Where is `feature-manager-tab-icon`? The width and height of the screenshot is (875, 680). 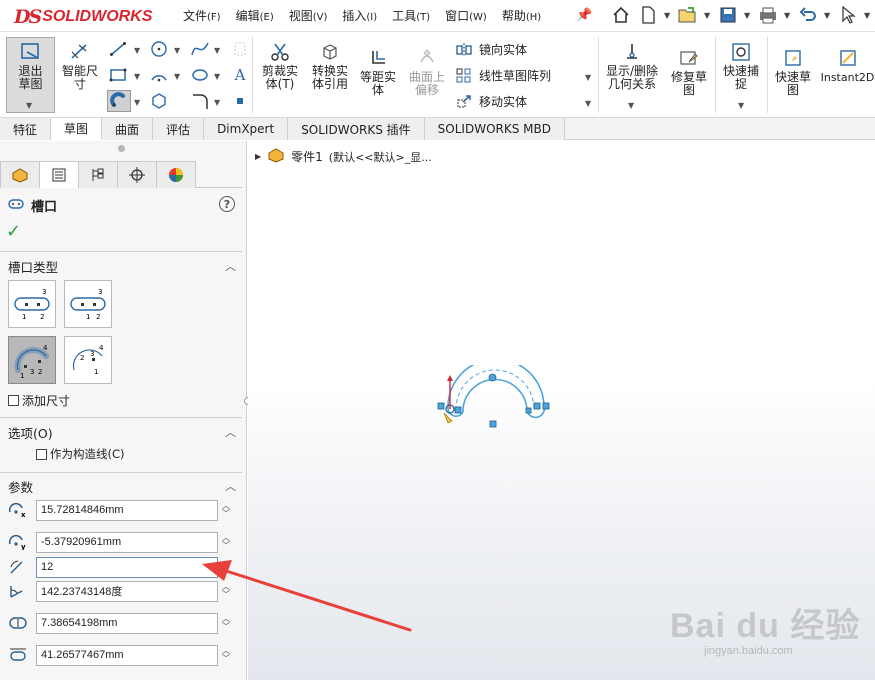
feature-manager-tab-icon is located at coordinates (20, 174).